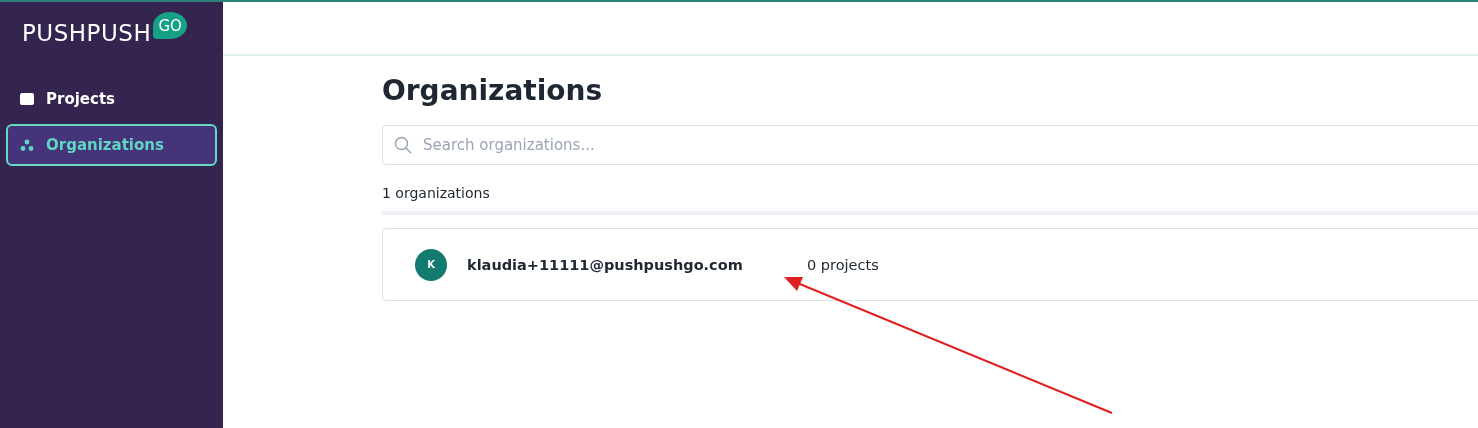  I want to click on sidebar-item: Organizations, so click(111, 145).